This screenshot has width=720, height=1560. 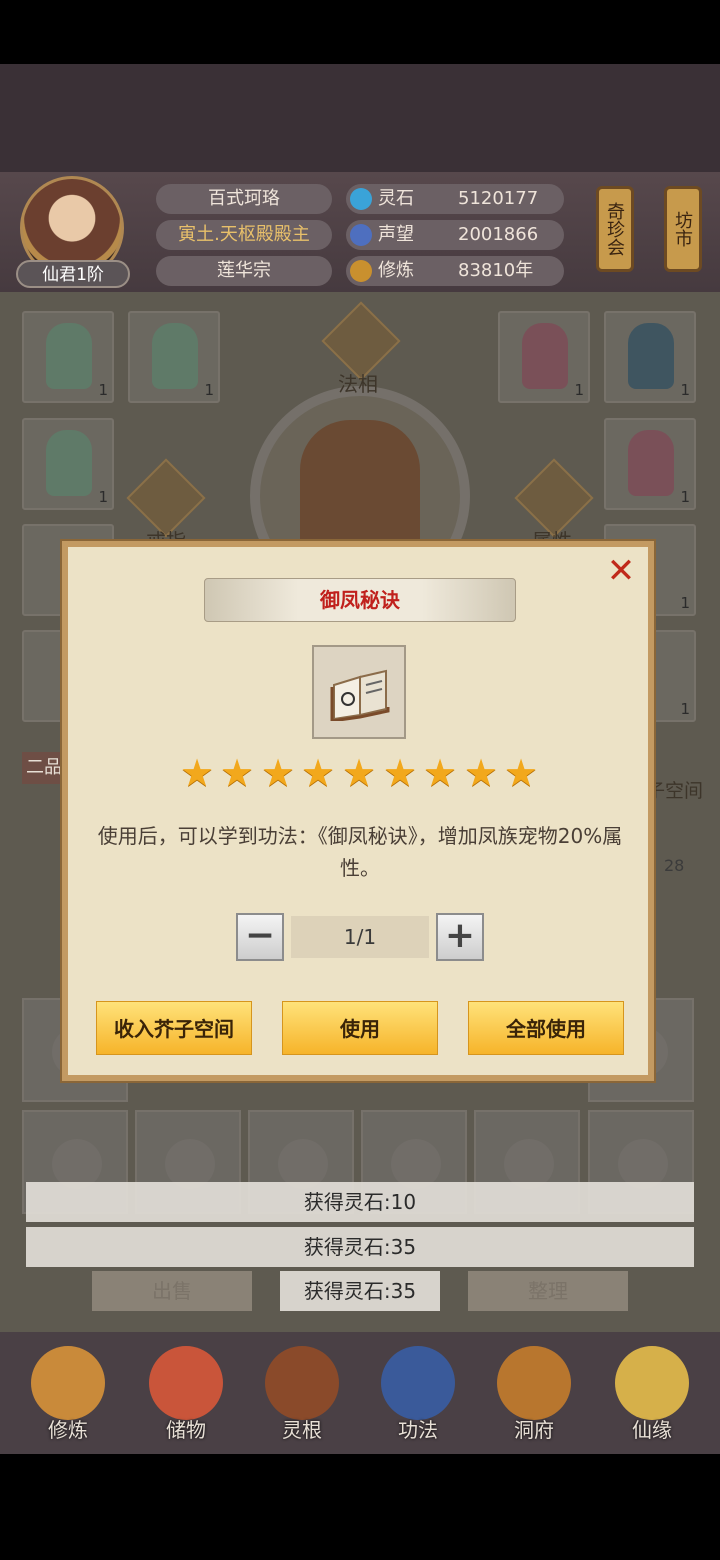 What do you see at coordinates (358, 384) in the screenshot?
I see `dharma-form-label: 法相` at bounding box center [358, 384].